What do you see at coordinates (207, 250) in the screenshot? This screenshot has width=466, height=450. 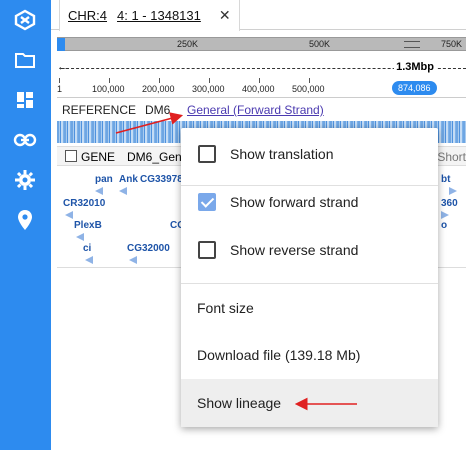 I see `show-reverse-strand-checkbox` at bounding box center [207, 250].